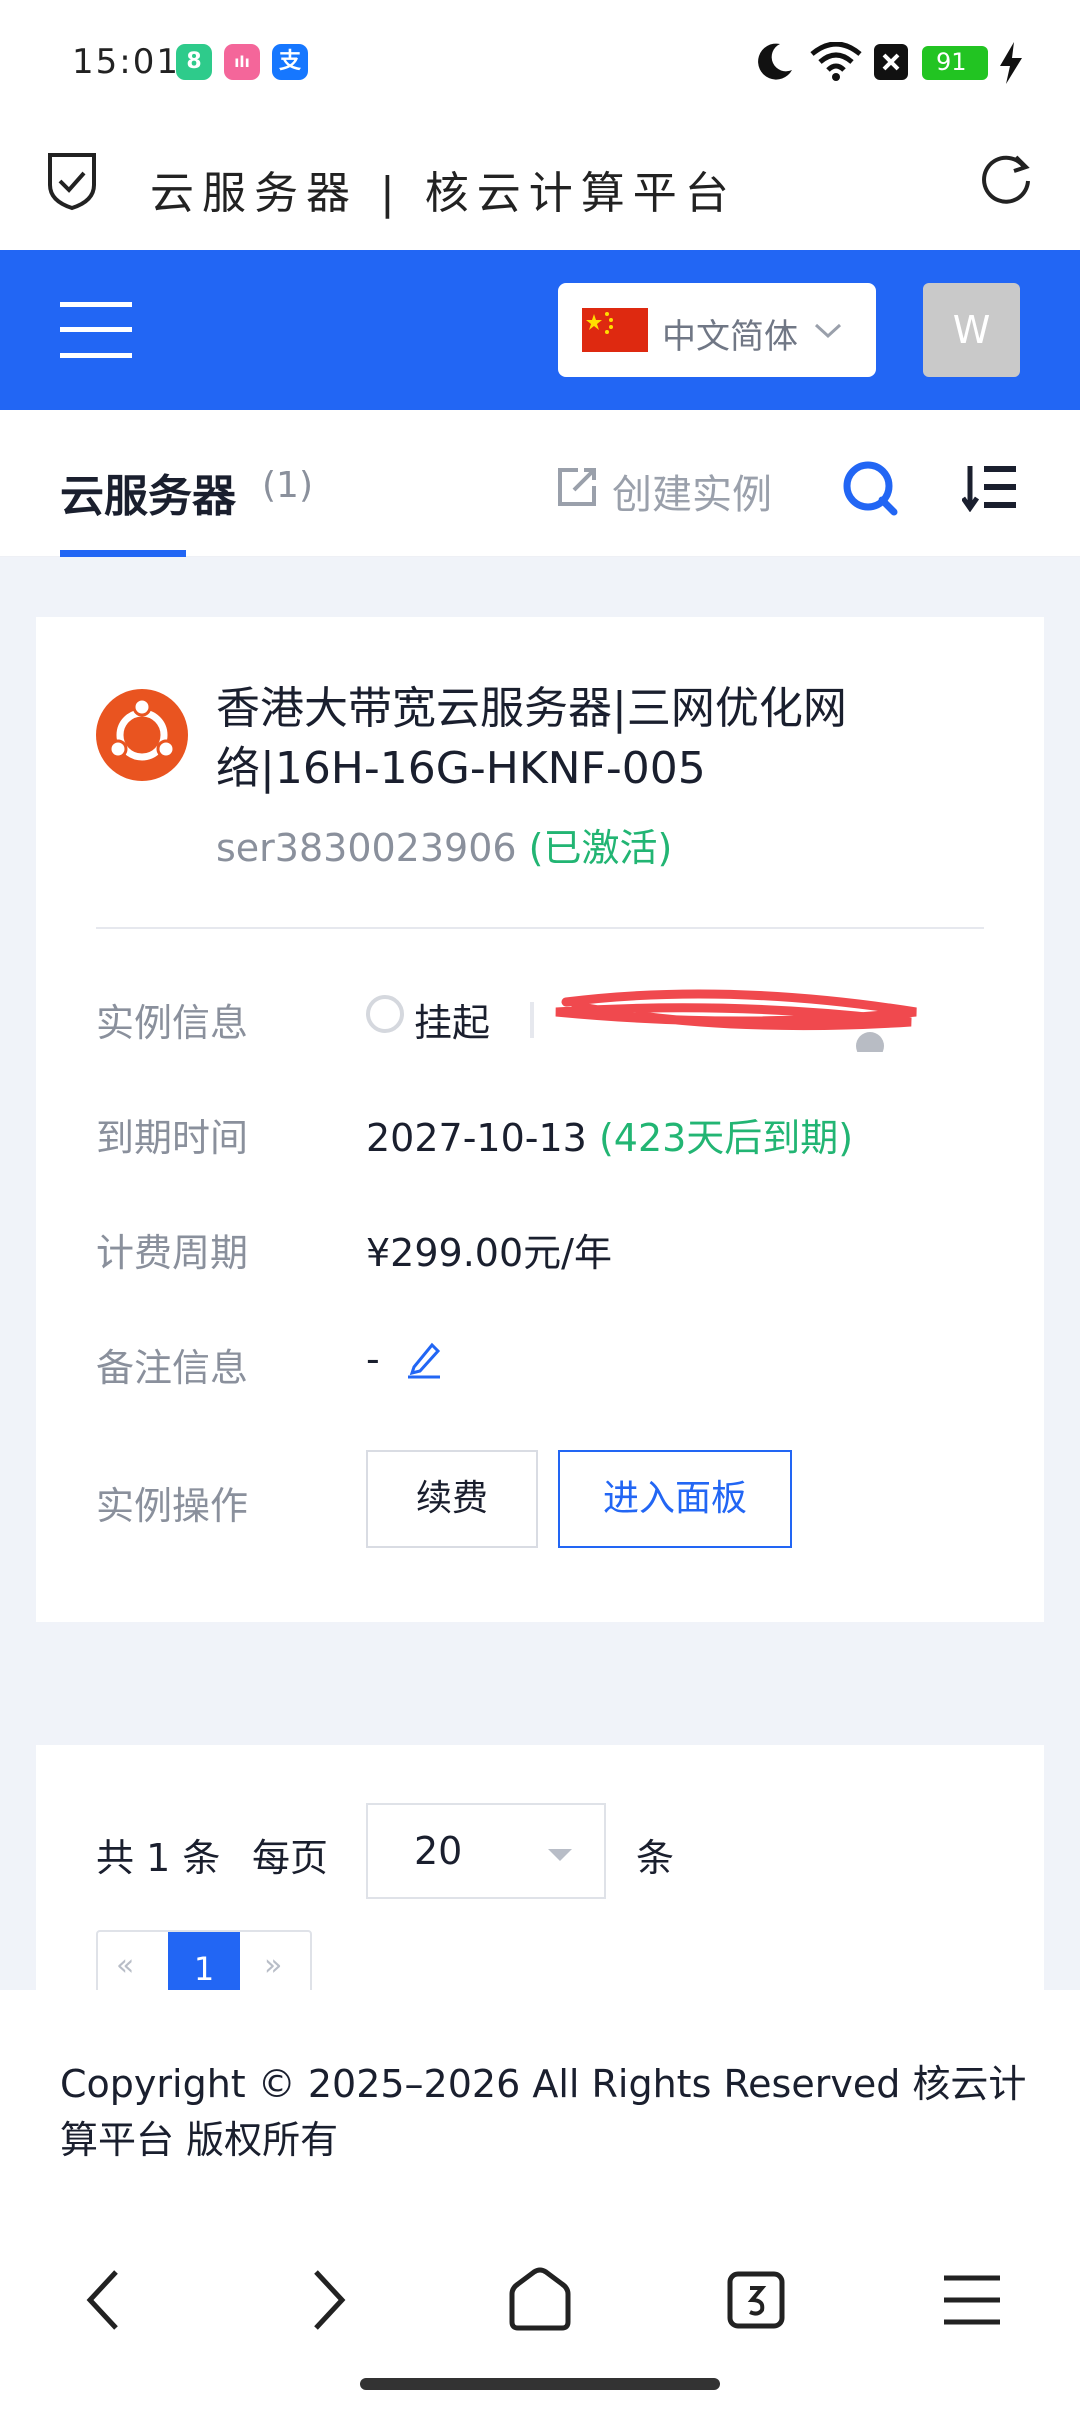 The image size is (1080, 2411). I want to click on remark-value: -, so click(373, 1359).